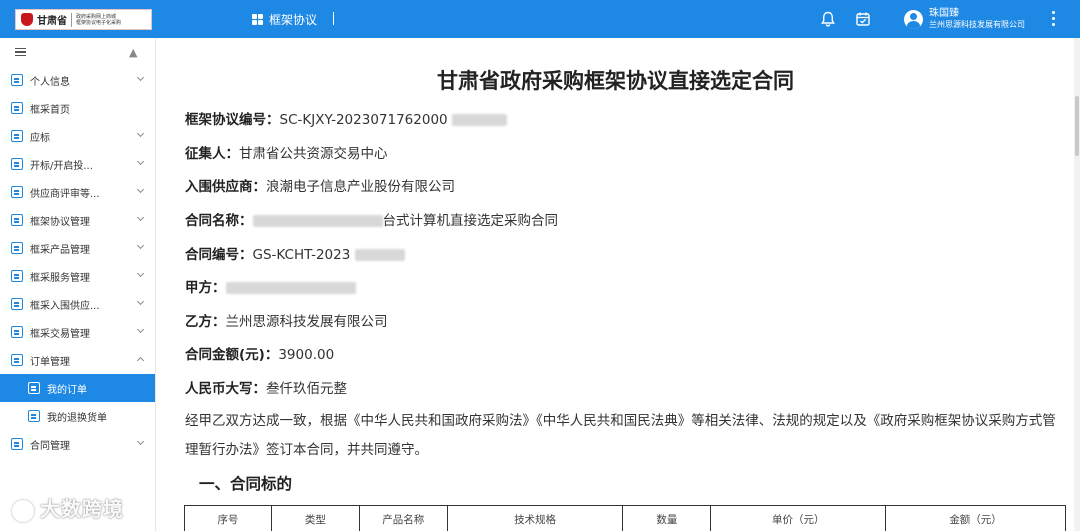  What do you see at coordinates (257, 19) in the screenshot?
I see `grid-icon` at bounding box center [257, 19].